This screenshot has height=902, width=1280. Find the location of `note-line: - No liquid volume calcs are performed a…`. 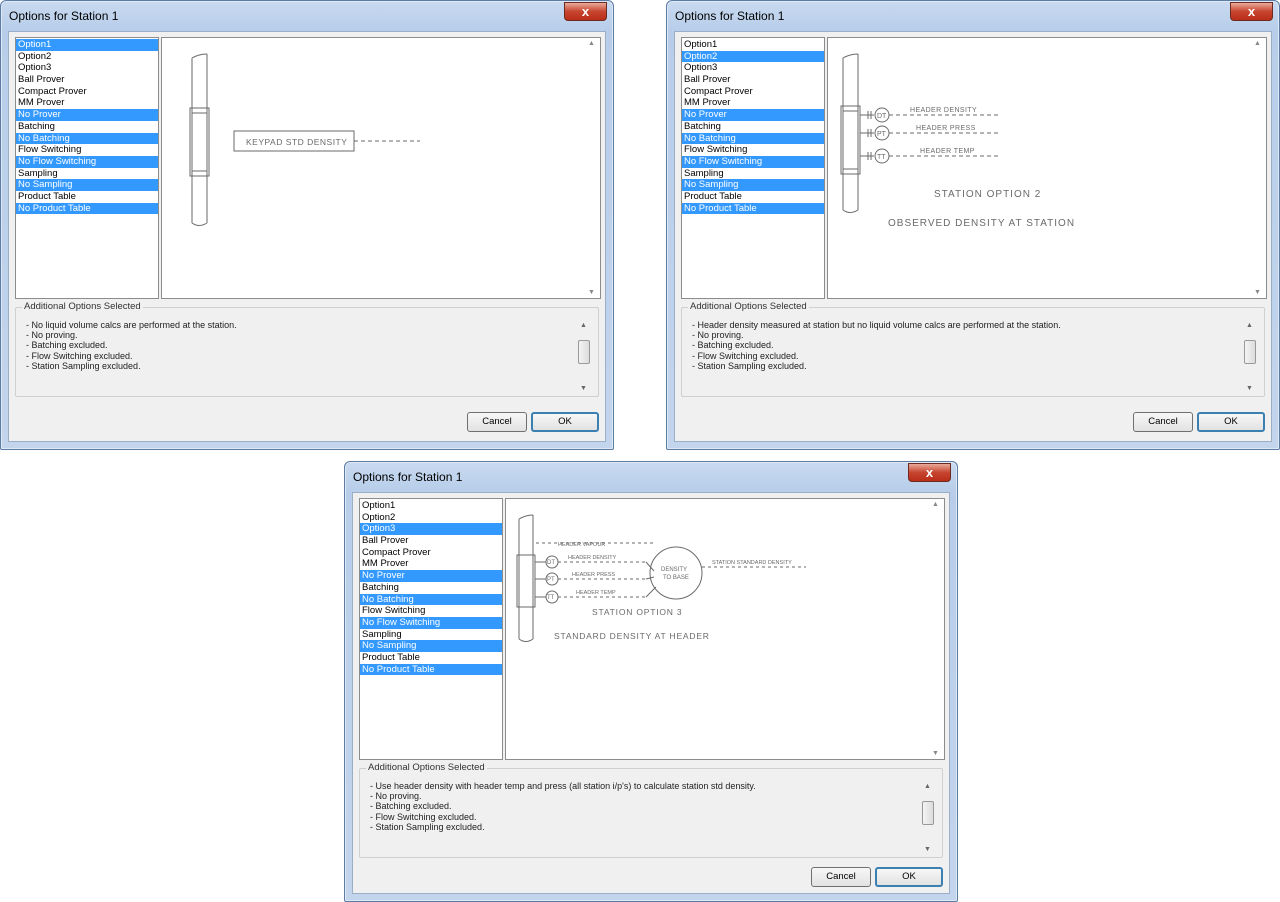

note-line: - No liquid volume calcs are performed a… is located at coordinates (131, 325).